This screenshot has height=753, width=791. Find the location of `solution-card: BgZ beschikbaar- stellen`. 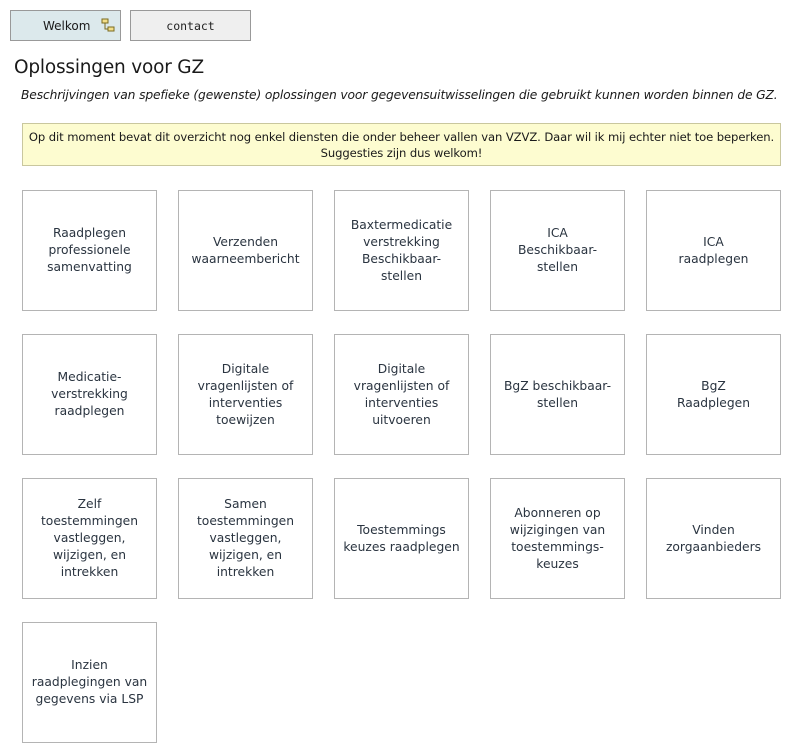

solution-card: BgZ beschikbaar- stellen is located at coordinates (557, 394).